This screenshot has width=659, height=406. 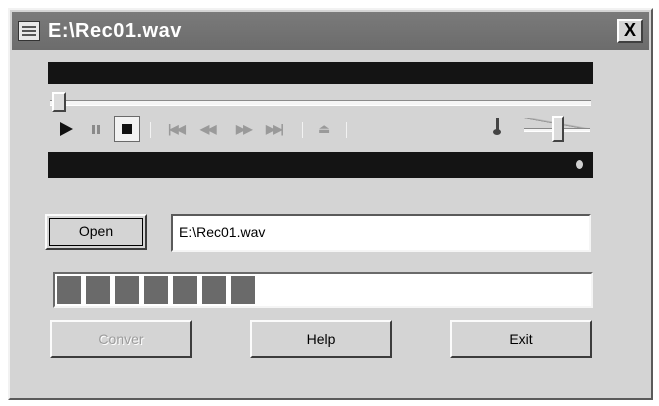 What do you see at coordinates (208, 129) in the screenshot?
I see `rewind-icon: ◀◀` at bounding box center [208, 129].